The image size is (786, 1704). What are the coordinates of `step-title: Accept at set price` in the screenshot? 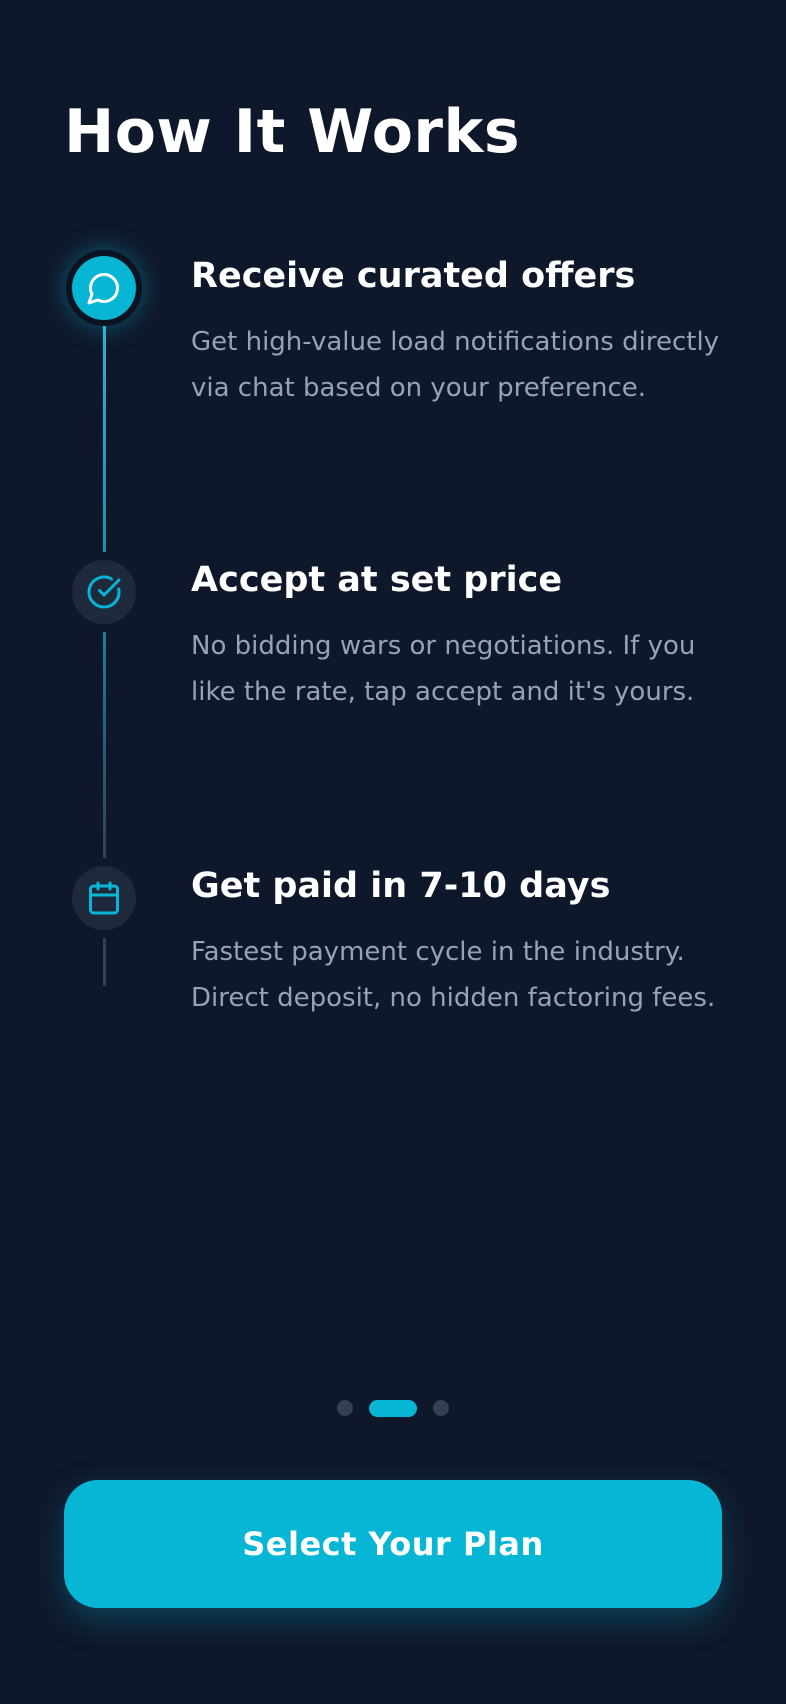 It's located at (377, 580).